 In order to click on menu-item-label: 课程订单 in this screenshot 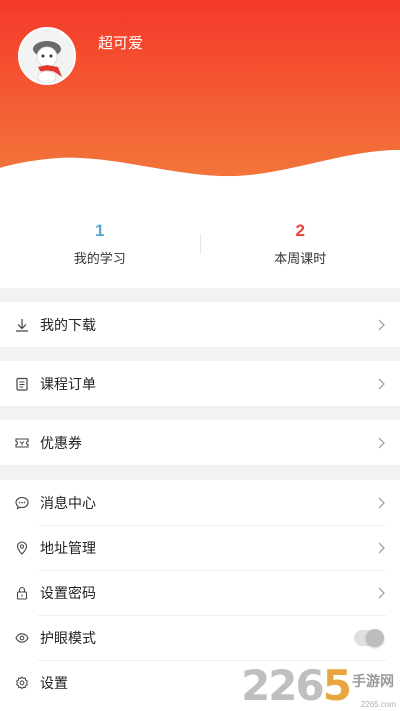, I will do `click(68, 383)`.